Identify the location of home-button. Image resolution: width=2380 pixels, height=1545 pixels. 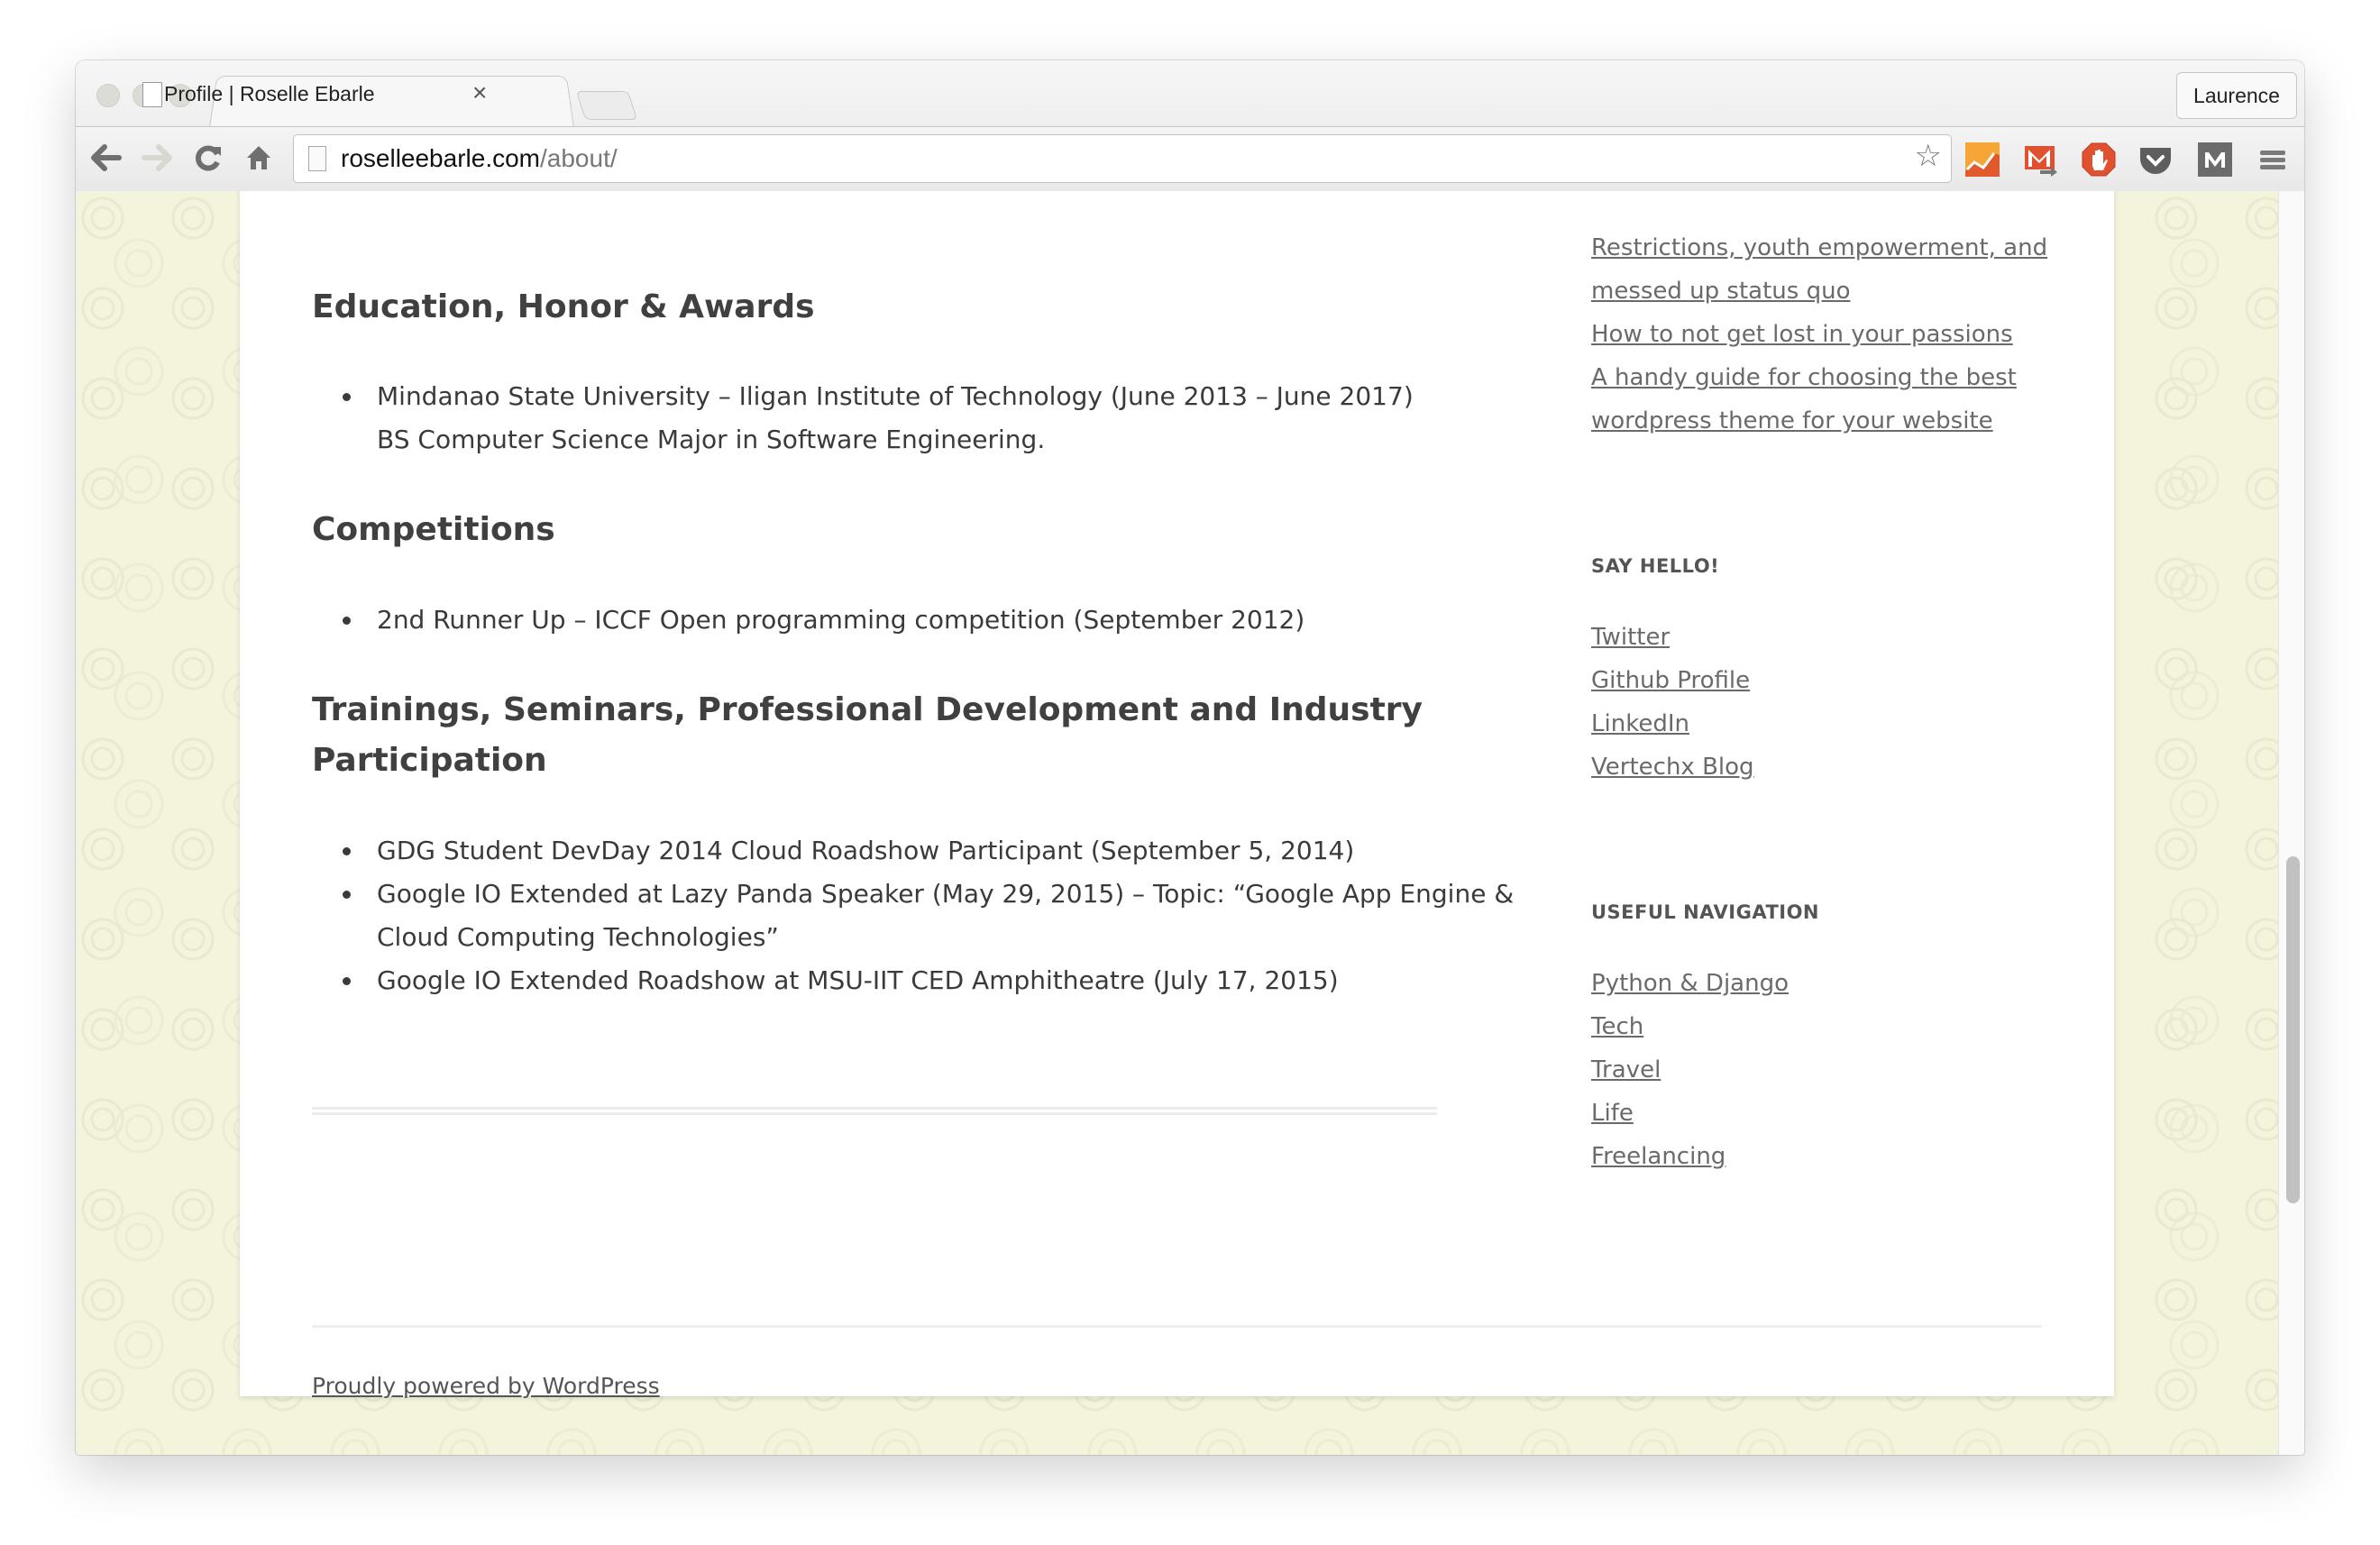
(259, 158).